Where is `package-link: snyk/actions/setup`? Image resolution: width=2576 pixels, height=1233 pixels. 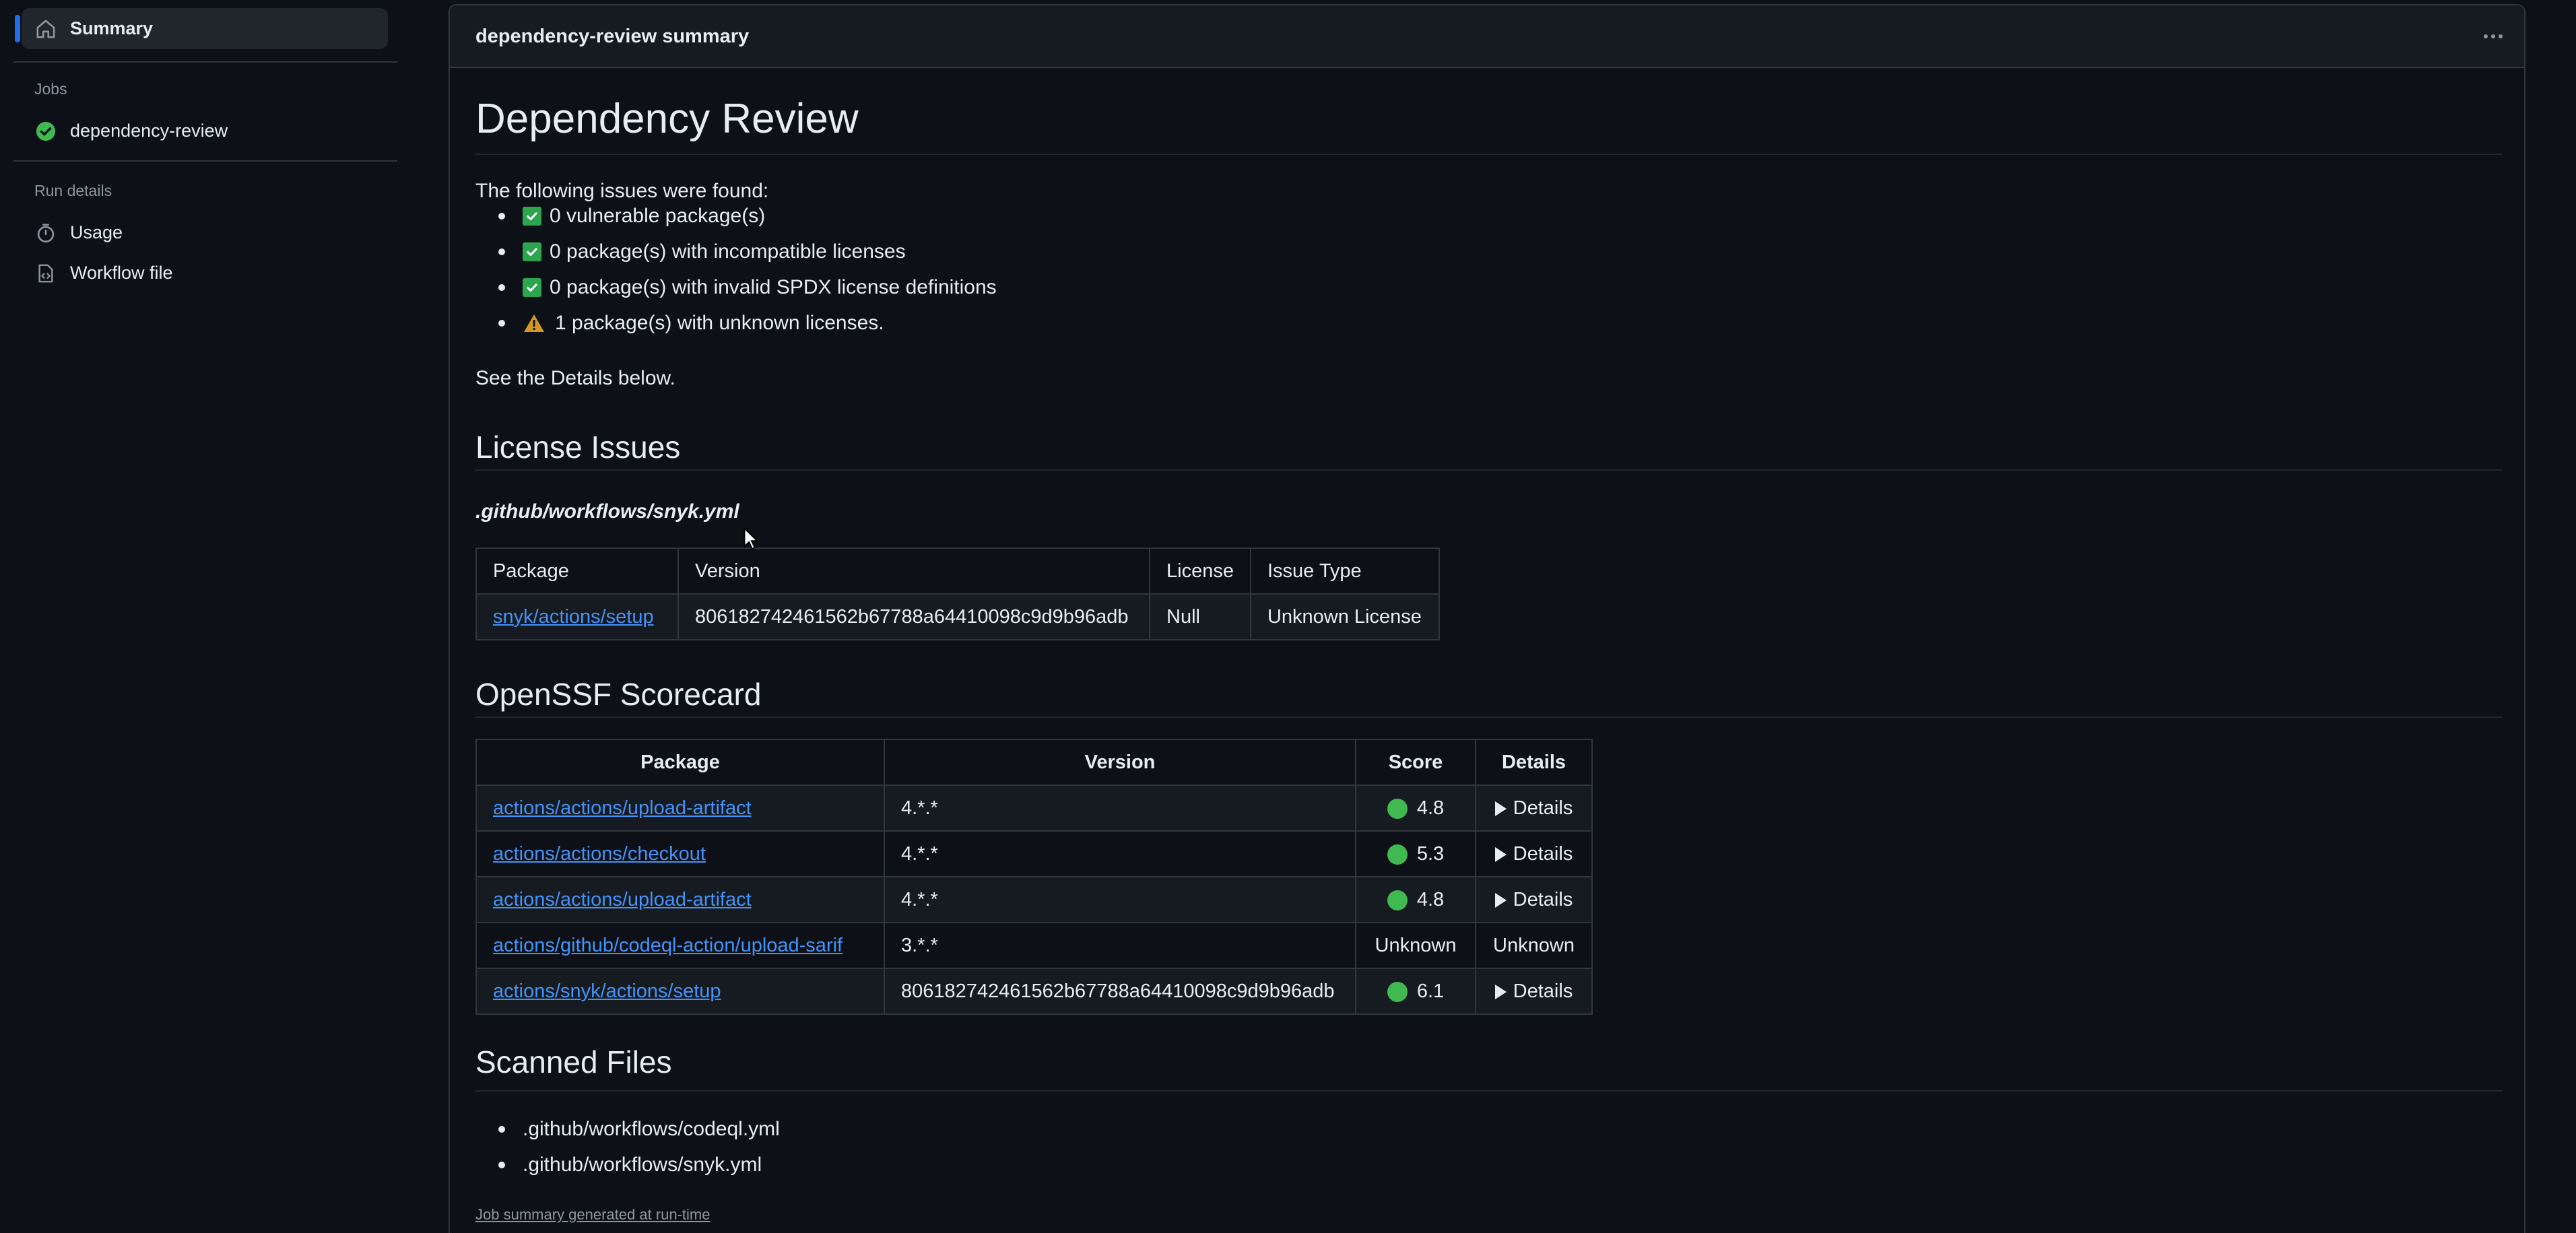 package-link: snyk/actions/setup is located at coordinates (573, 617).